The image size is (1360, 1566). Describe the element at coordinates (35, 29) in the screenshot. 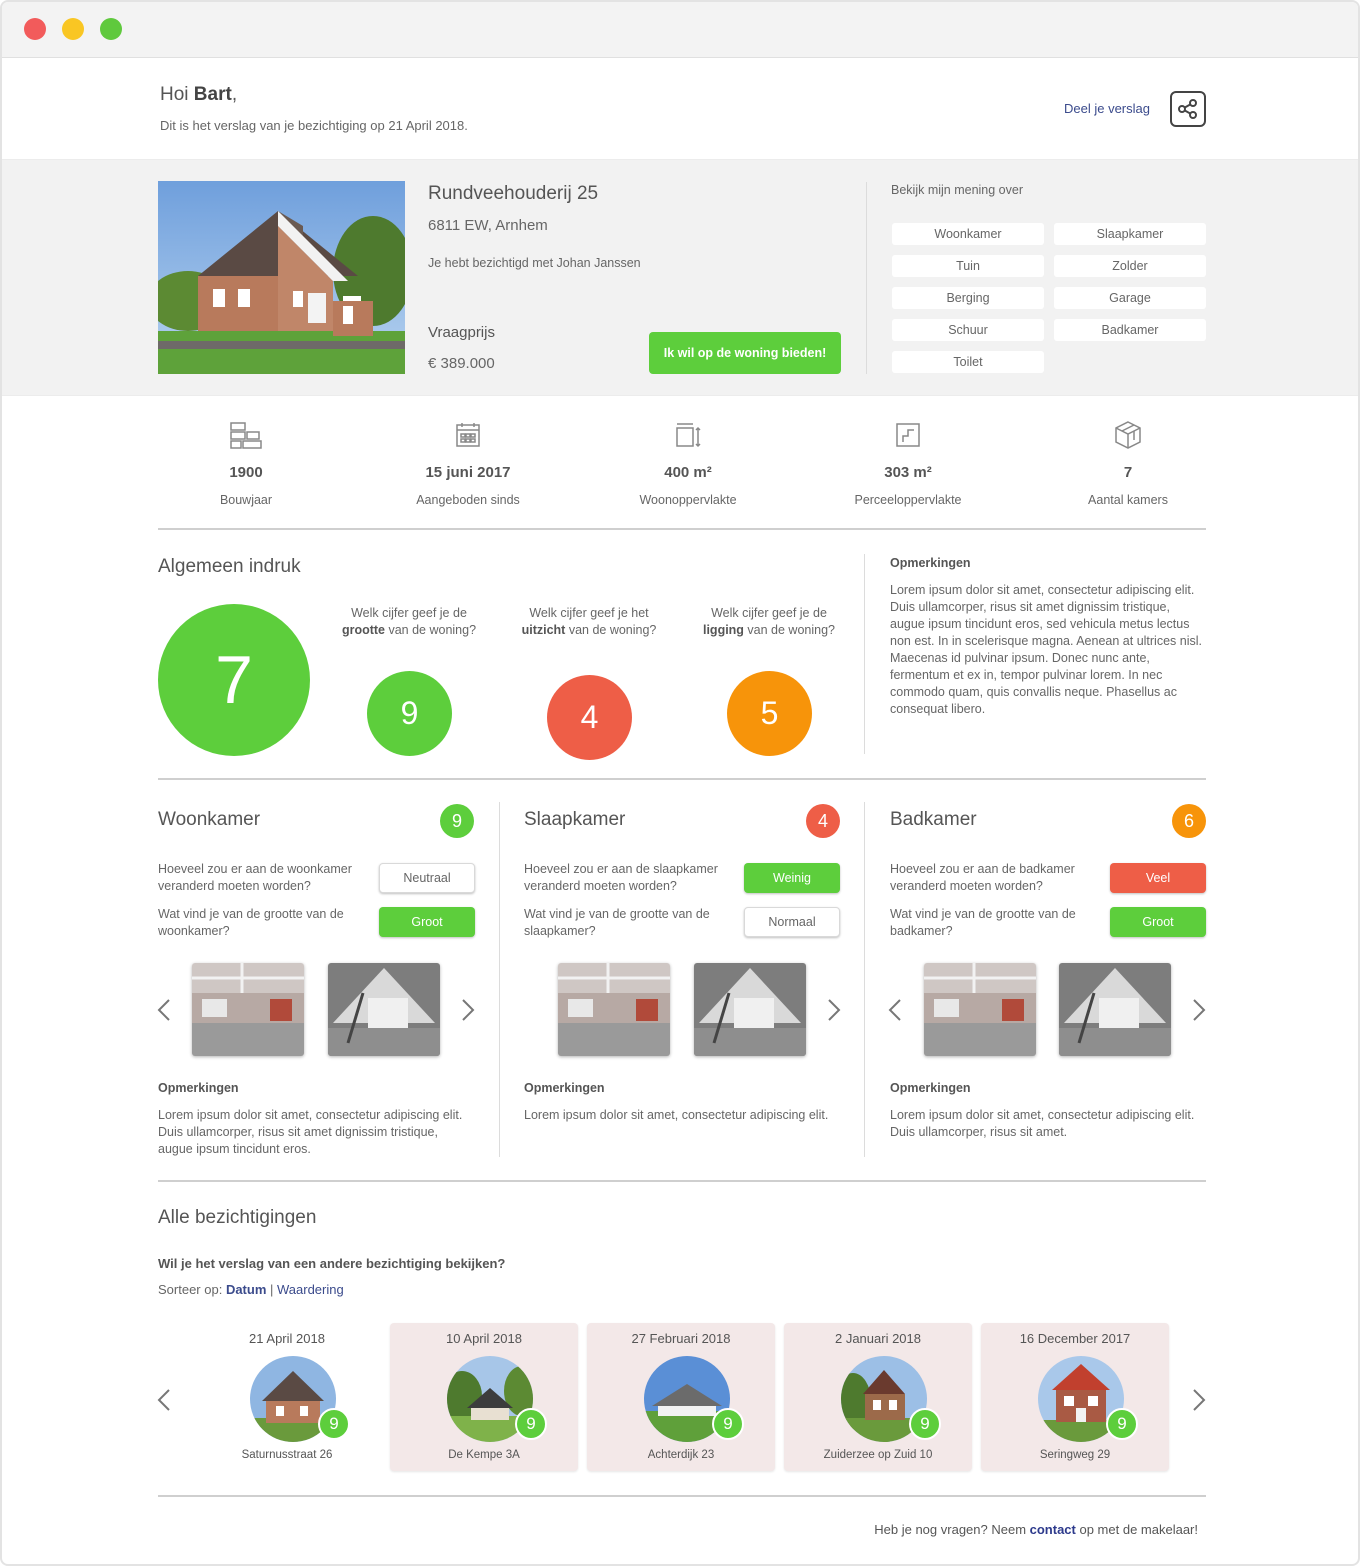

I see `close-window-button` at that location.